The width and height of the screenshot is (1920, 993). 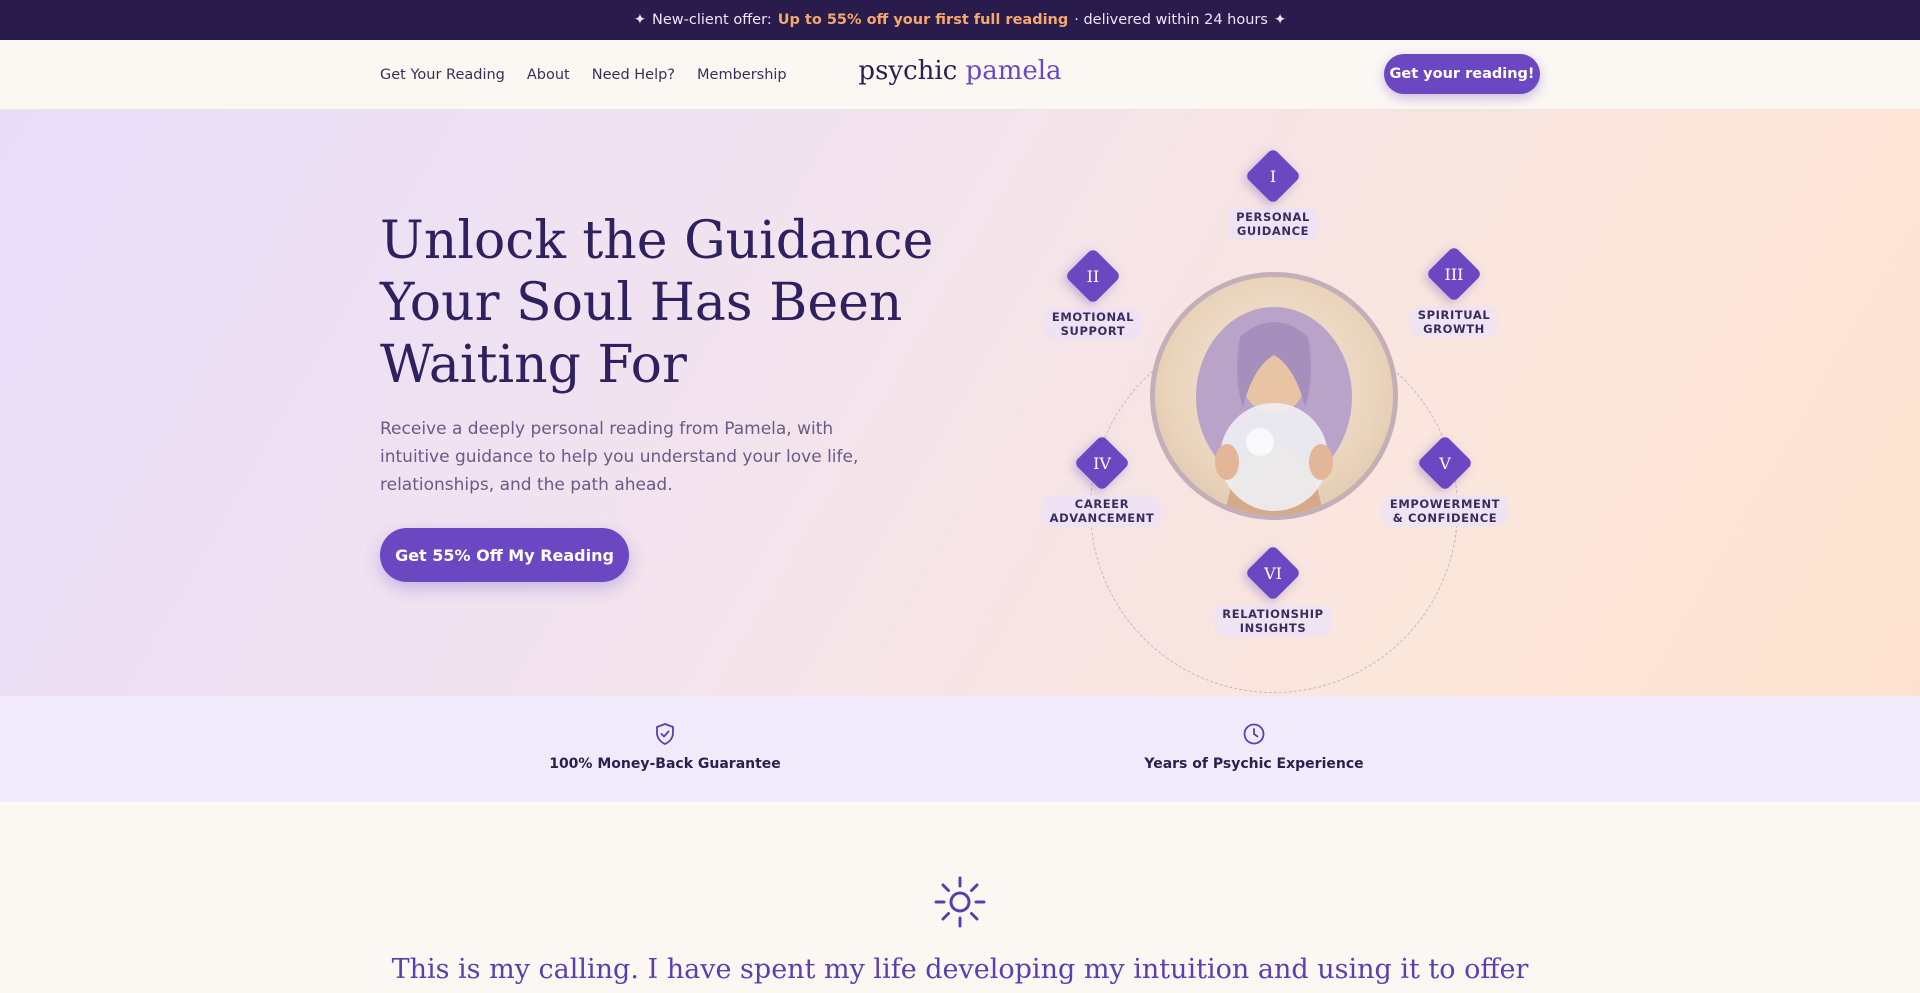 I want to click on trust-text: Years of Psychic Experience, so click(x=1254, y=764).